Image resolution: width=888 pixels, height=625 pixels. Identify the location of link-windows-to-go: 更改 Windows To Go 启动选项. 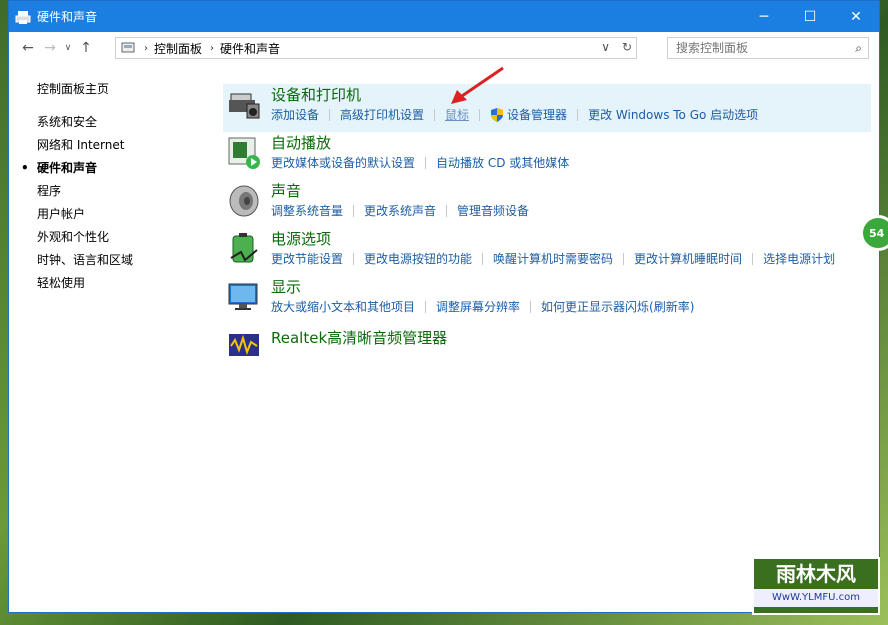
(673, 115).